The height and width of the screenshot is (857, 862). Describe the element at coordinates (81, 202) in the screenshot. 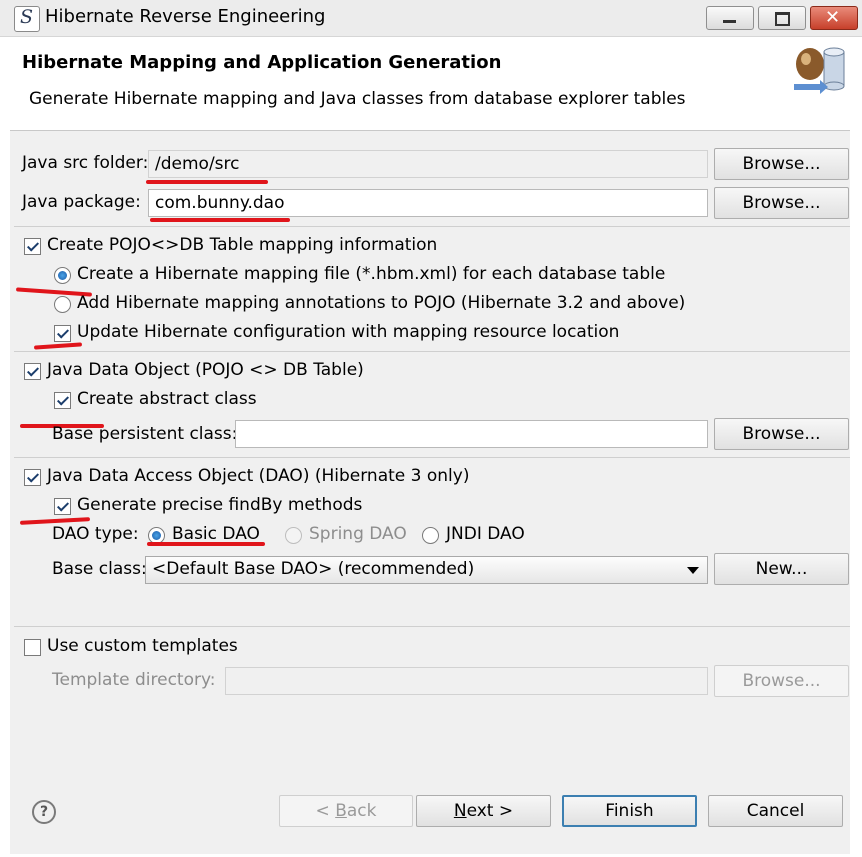

I see `package-label: Java package:` at that location.